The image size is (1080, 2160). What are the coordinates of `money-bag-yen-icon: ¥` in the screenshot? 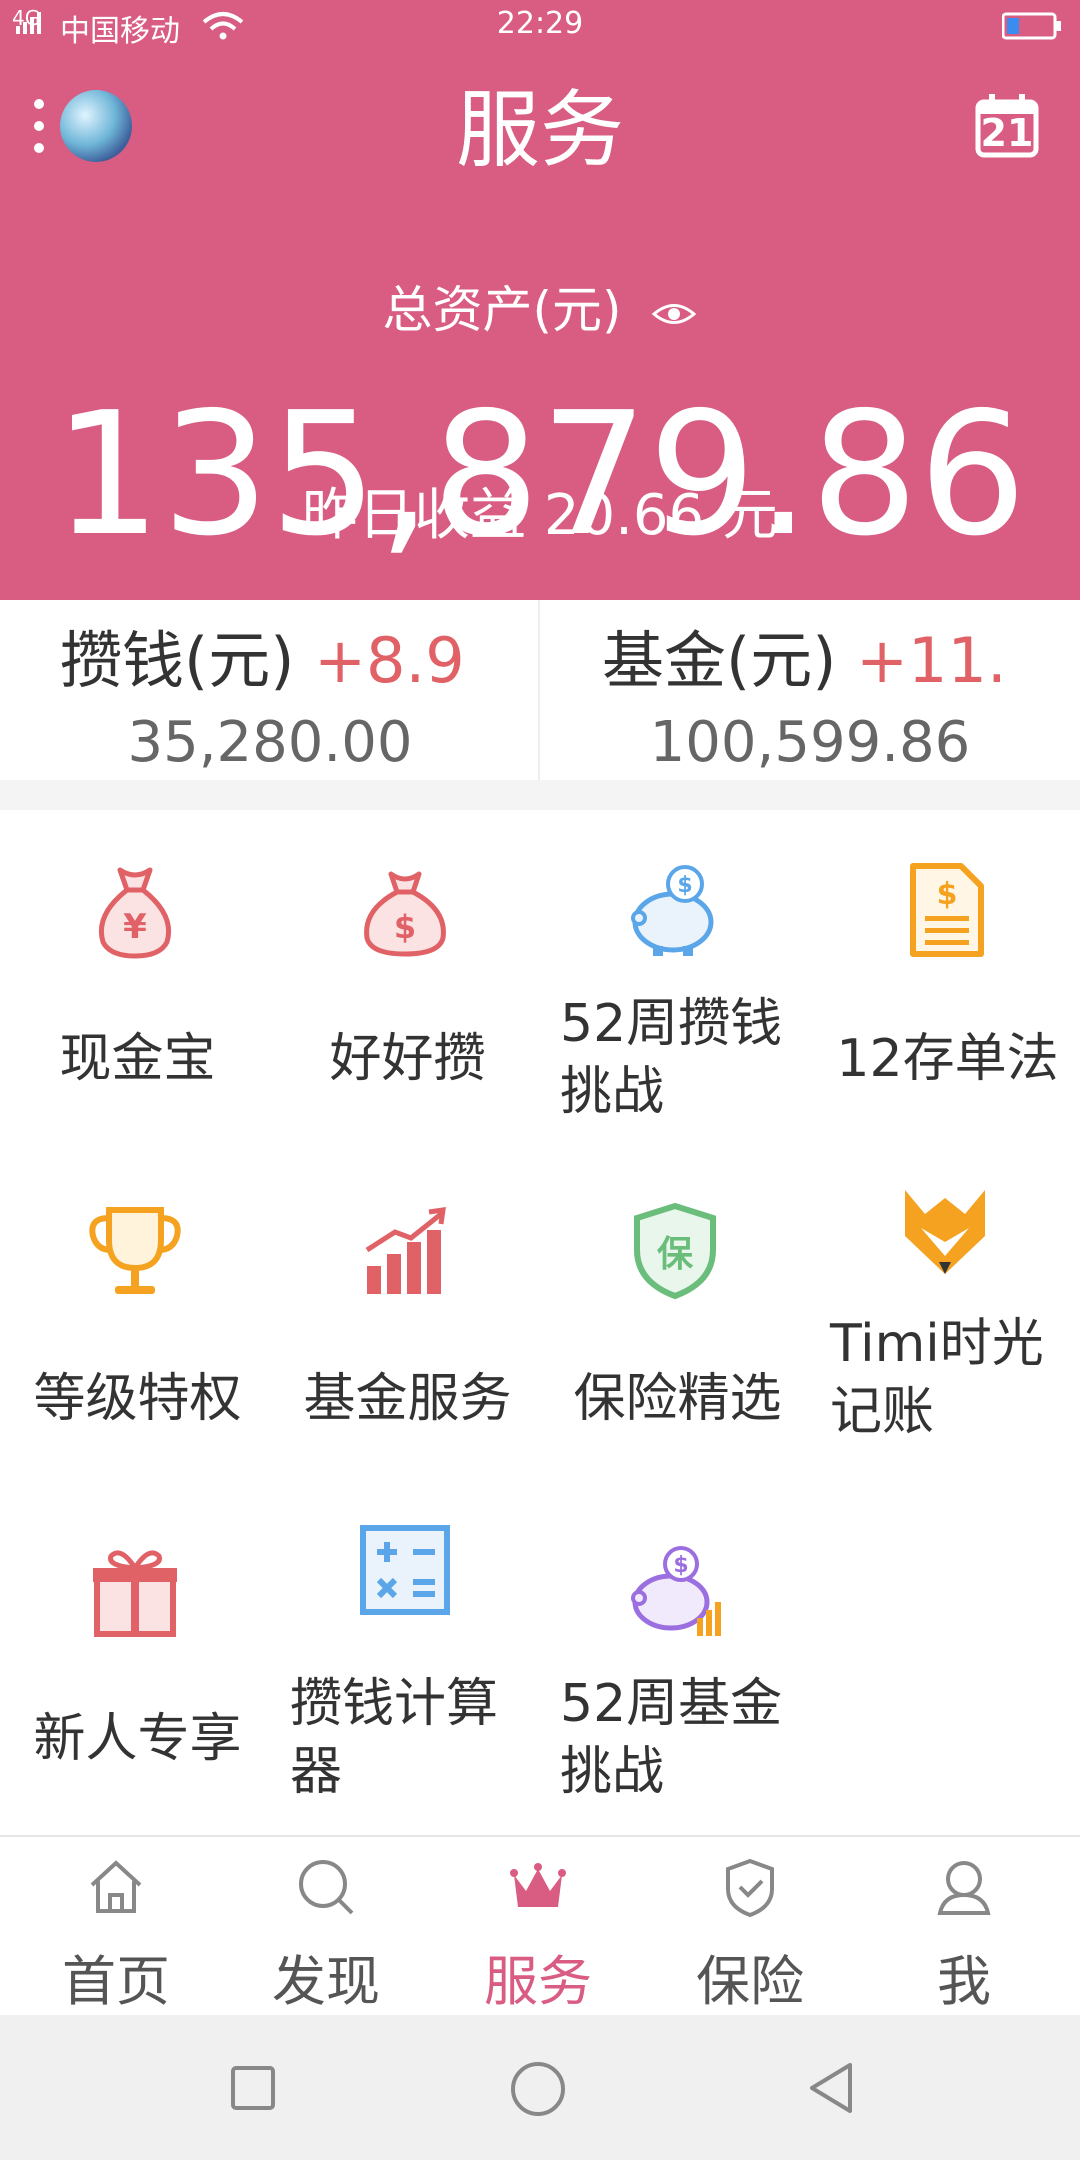 It's located at (135, 913).